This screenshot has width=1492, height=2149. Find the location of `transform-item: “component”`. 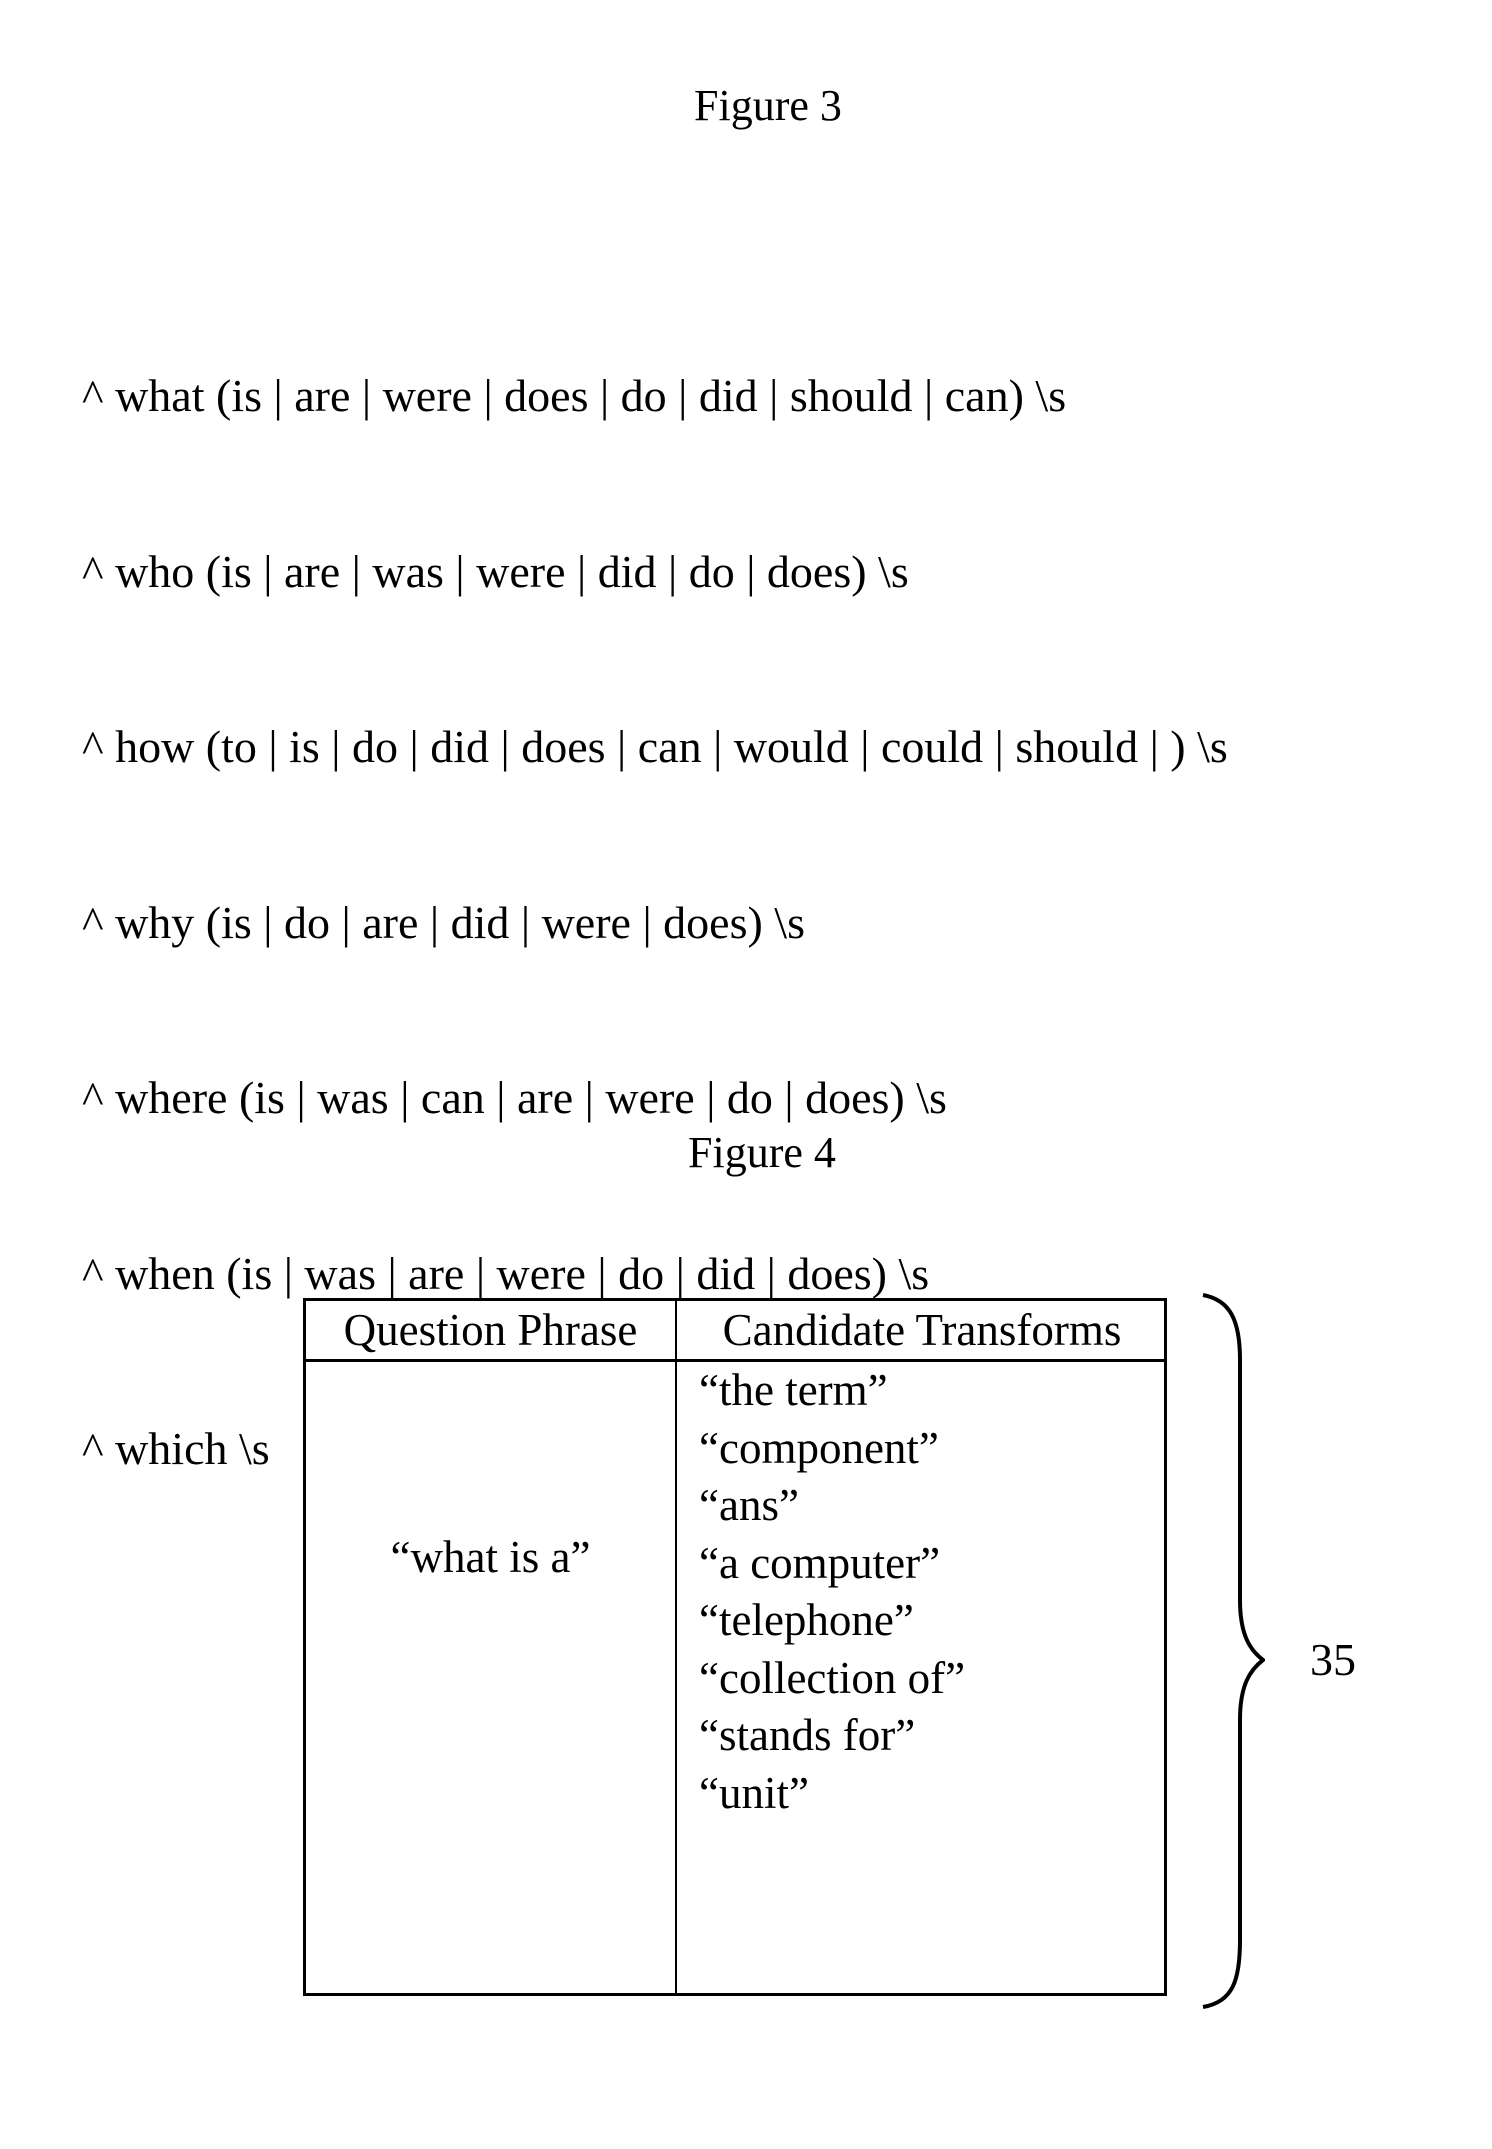

transform-item: “component” is located at coordinates (819, 1447).